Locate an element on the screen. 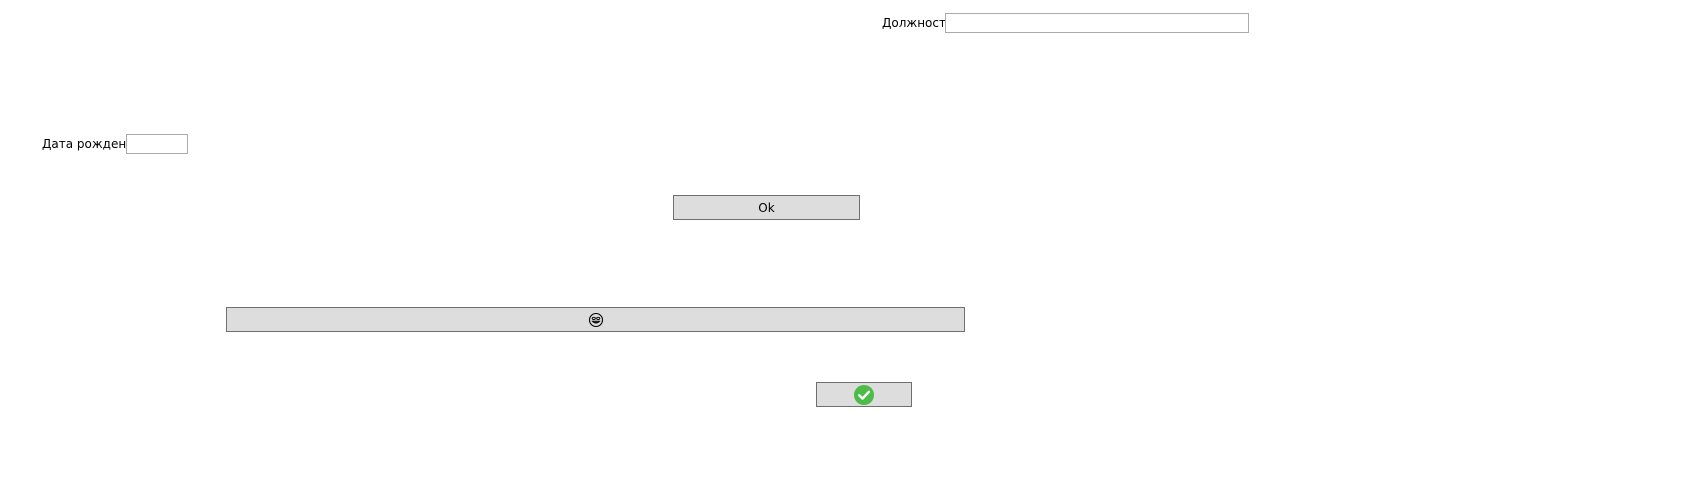 The width and height of the screenshot is (1693, 488). emoji-button is located at coordinates (595, 319).